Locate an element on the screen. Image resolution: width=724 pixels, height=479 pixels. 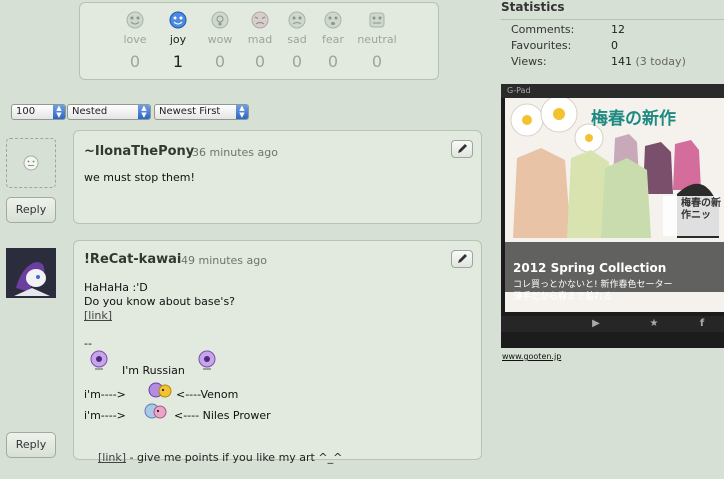
sad-face-icon is located at coordinates (297, 20).